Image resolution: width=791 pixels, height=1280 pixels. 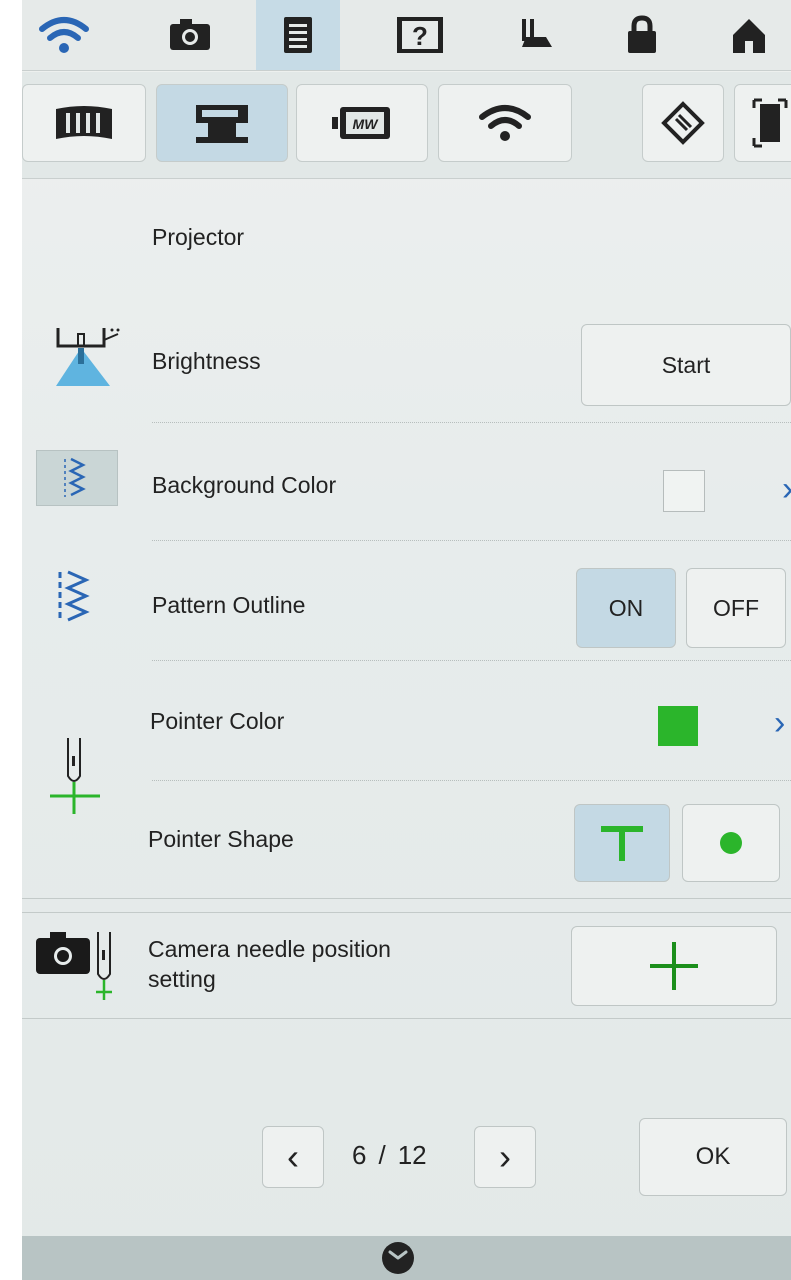 I want to click on help-button: ?, so click(x=420, y=35).